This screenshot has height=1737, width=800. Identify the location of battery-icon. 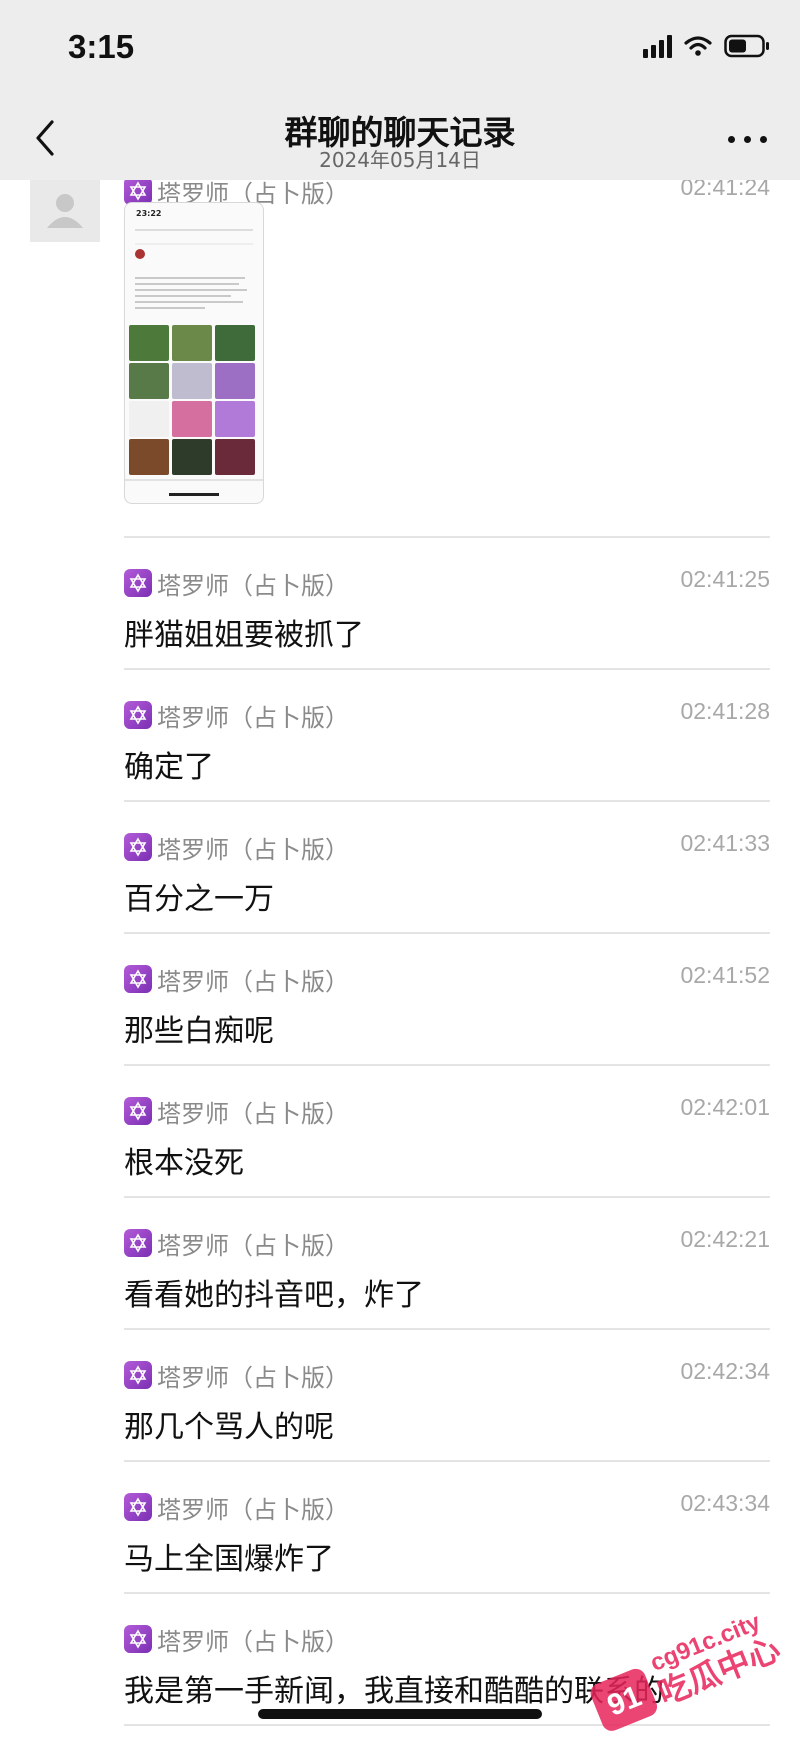
(747, 46).